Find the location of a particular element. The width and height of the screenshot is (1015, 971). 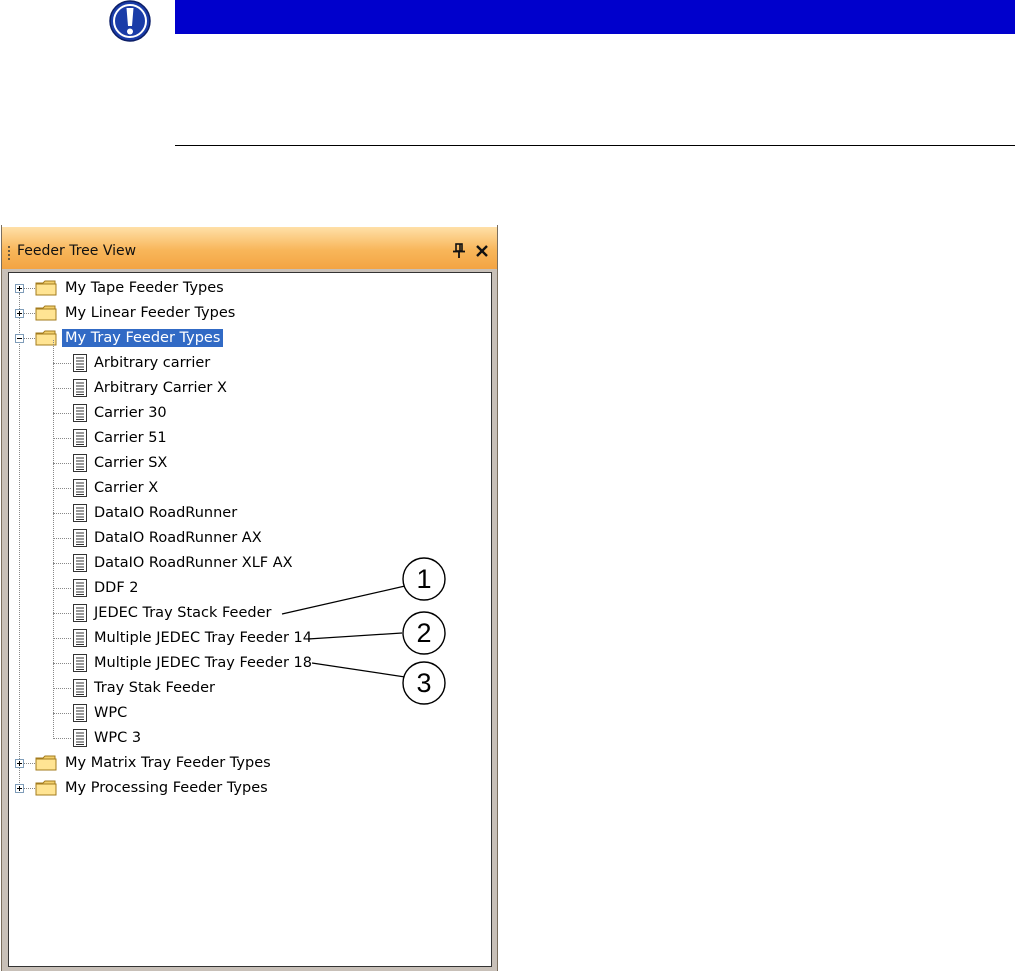

tree-item-row: DataIO RoadRunner is located at coordinates (249, 513).